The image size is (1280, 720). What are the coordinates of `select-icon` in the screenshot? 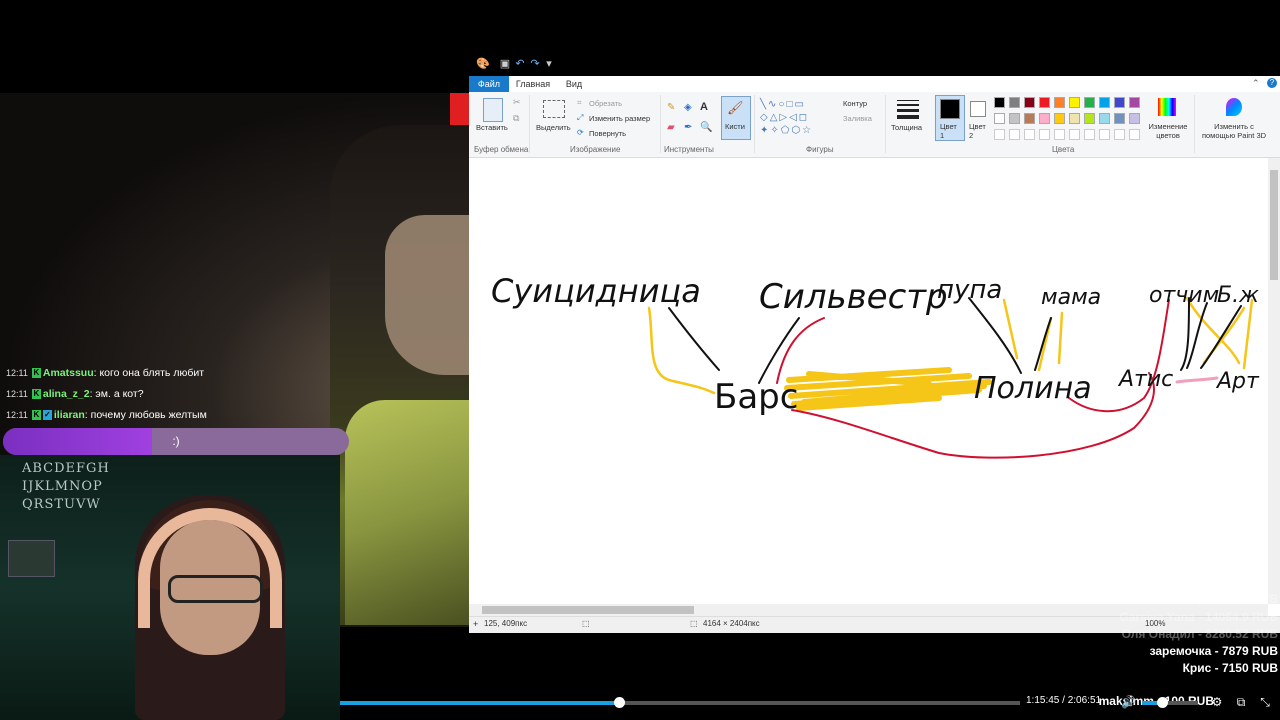 It's located at (554, 109).